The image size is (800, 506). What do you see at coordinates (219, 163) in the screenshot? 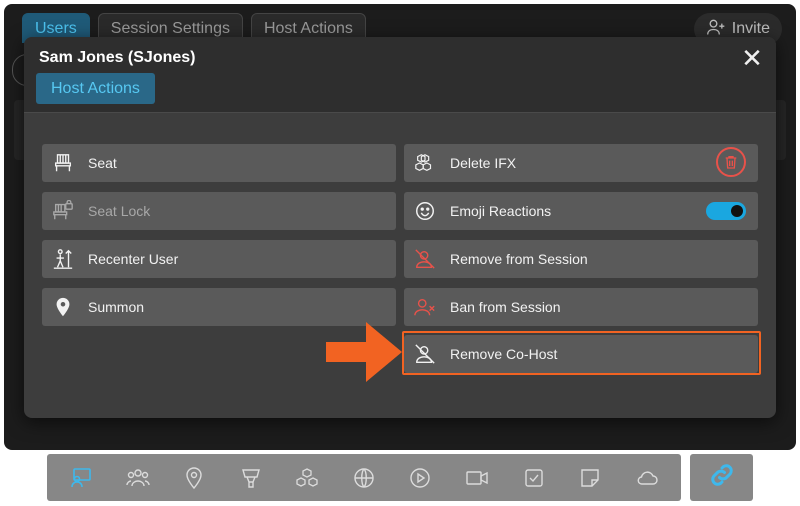
I see `seat-button: Seat` at bounding box center [219, 163].